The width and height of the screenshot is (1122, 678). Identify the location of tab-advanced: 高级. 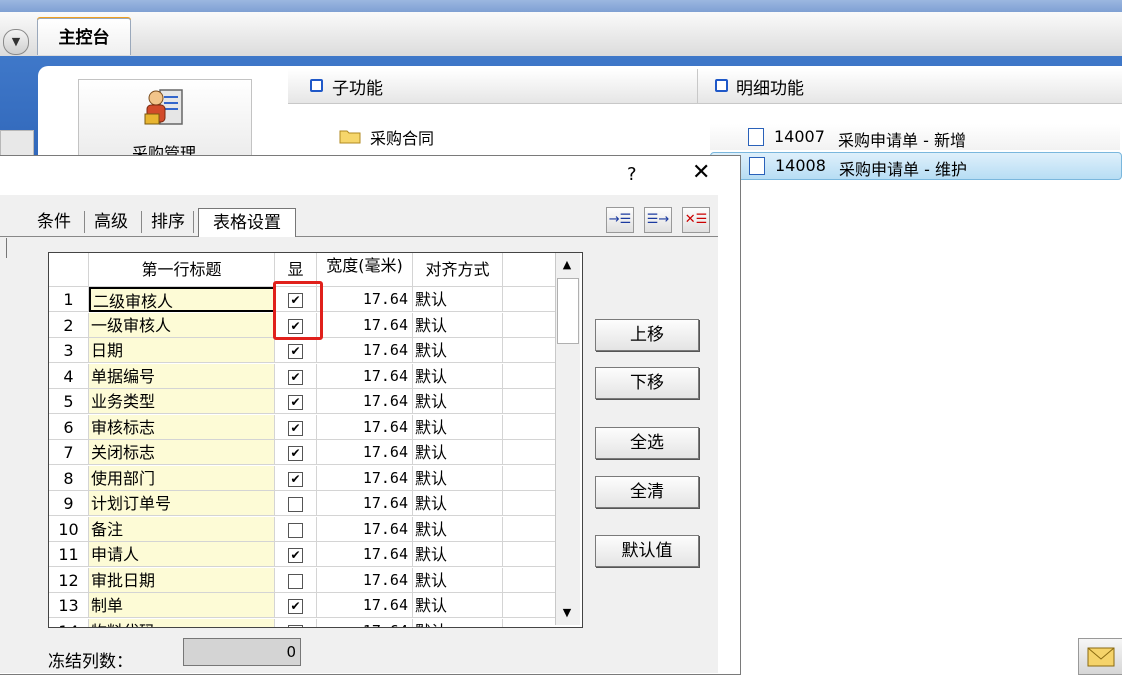
(111, 221).